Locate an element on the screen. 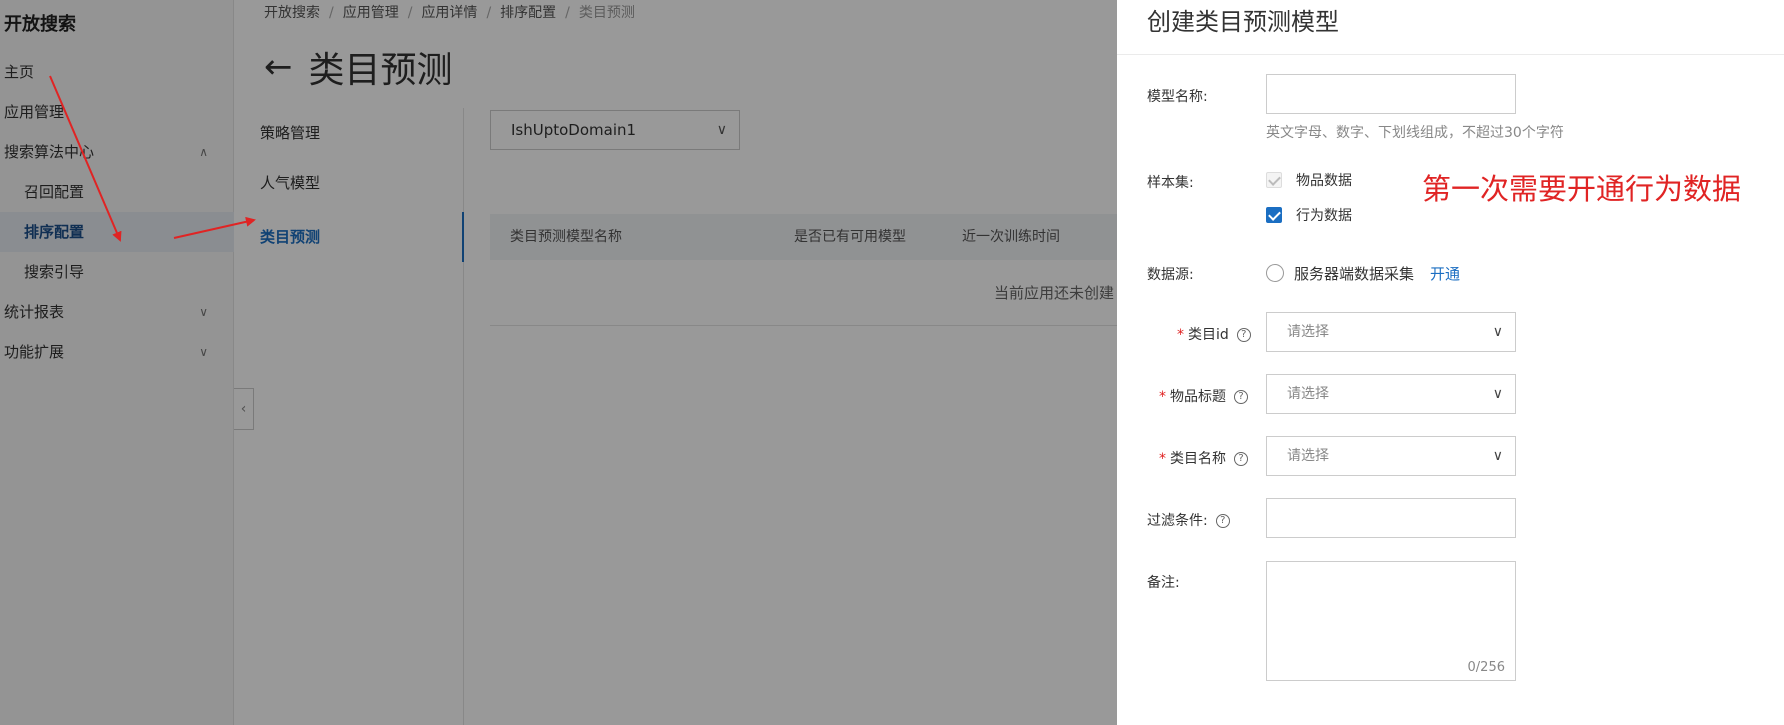 The height and width of the screenshot is (725, 1784). item-title-placeholder: 请选择 is located at coordinates (1308, 394).